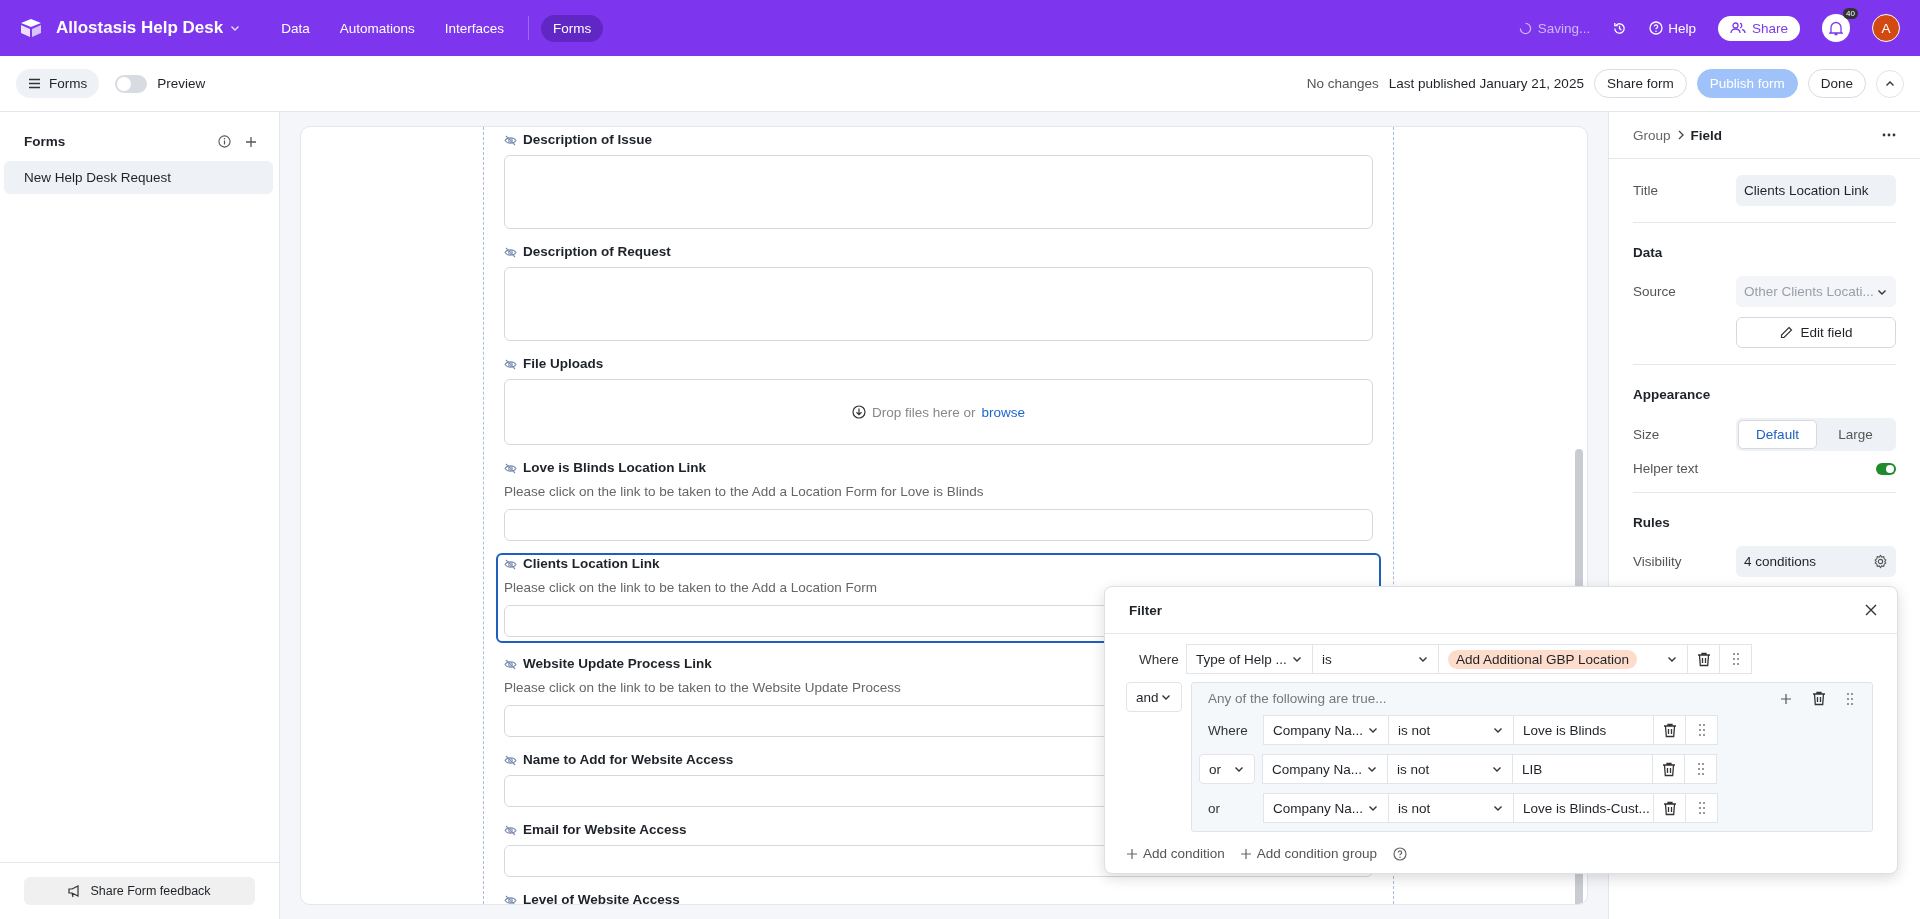 The width and height of the screenshot is (1920, 919). Describe the element at coordinates (58, 83) in the screenshot. I see `forms-menu-button: Forms` at that location.